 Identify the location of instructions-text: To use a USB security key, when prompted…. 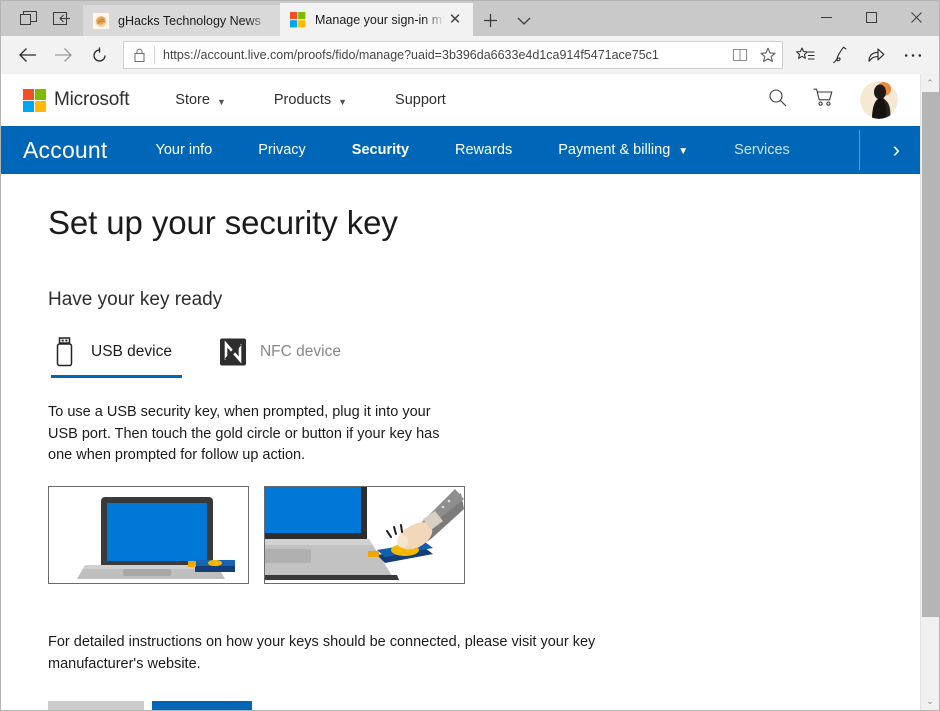
(244, 433).